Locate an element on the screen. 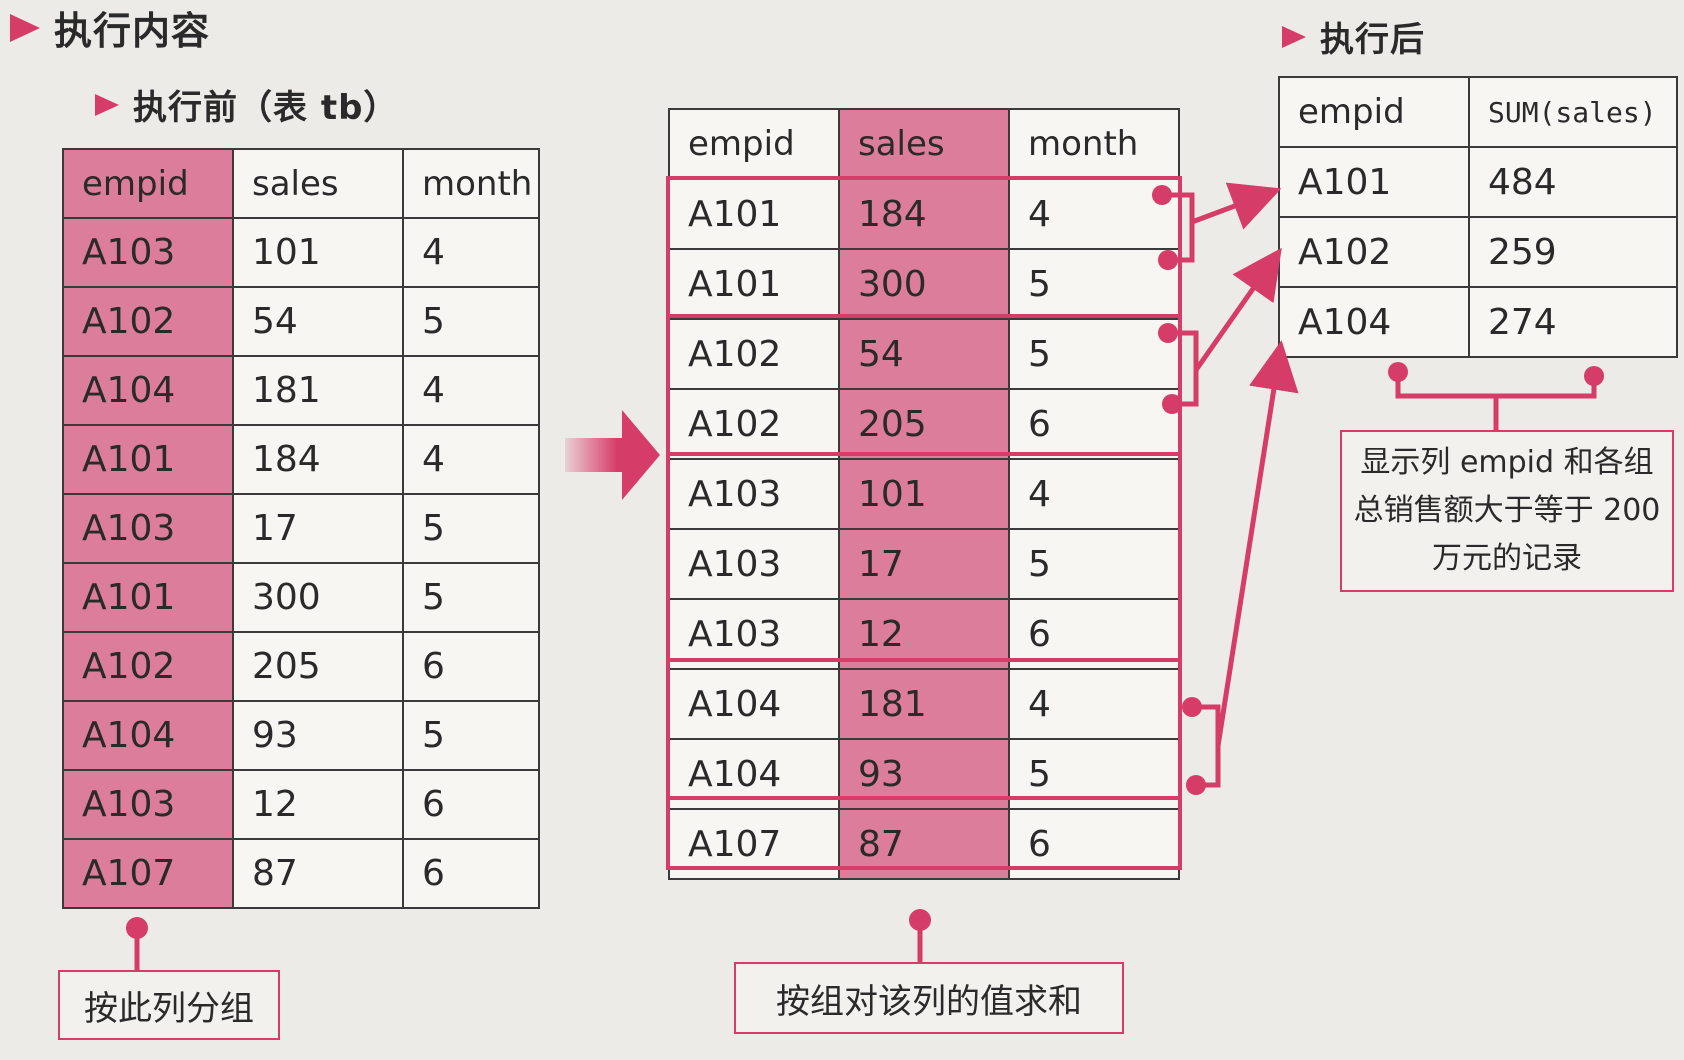  table-row: A103 17 5 is located at coordinates (924, 564).